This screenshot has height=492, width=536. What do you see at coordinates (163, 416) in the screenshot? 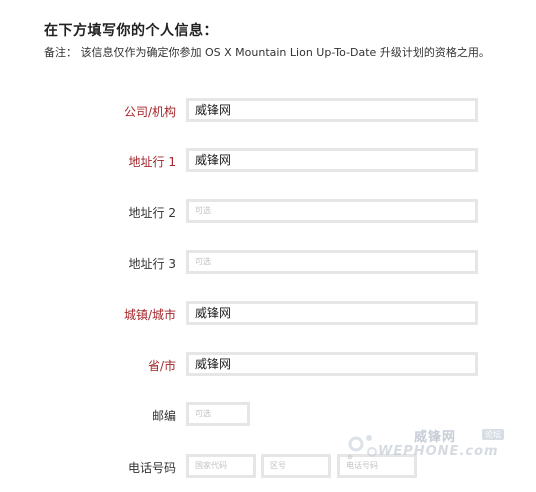
I see `zip-label: 邮编` at bounding box center [163, 416].